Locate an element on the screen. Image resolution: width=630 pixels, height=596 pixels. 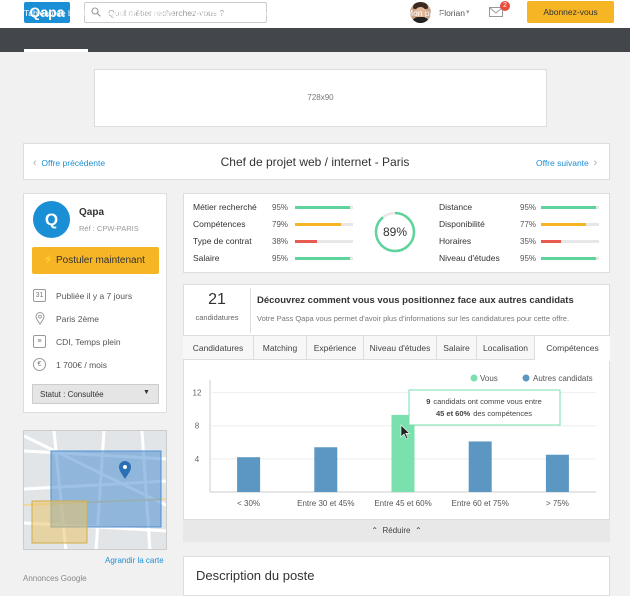
tooltip-range: 45 et 60% is located at coordinates (453, 413).